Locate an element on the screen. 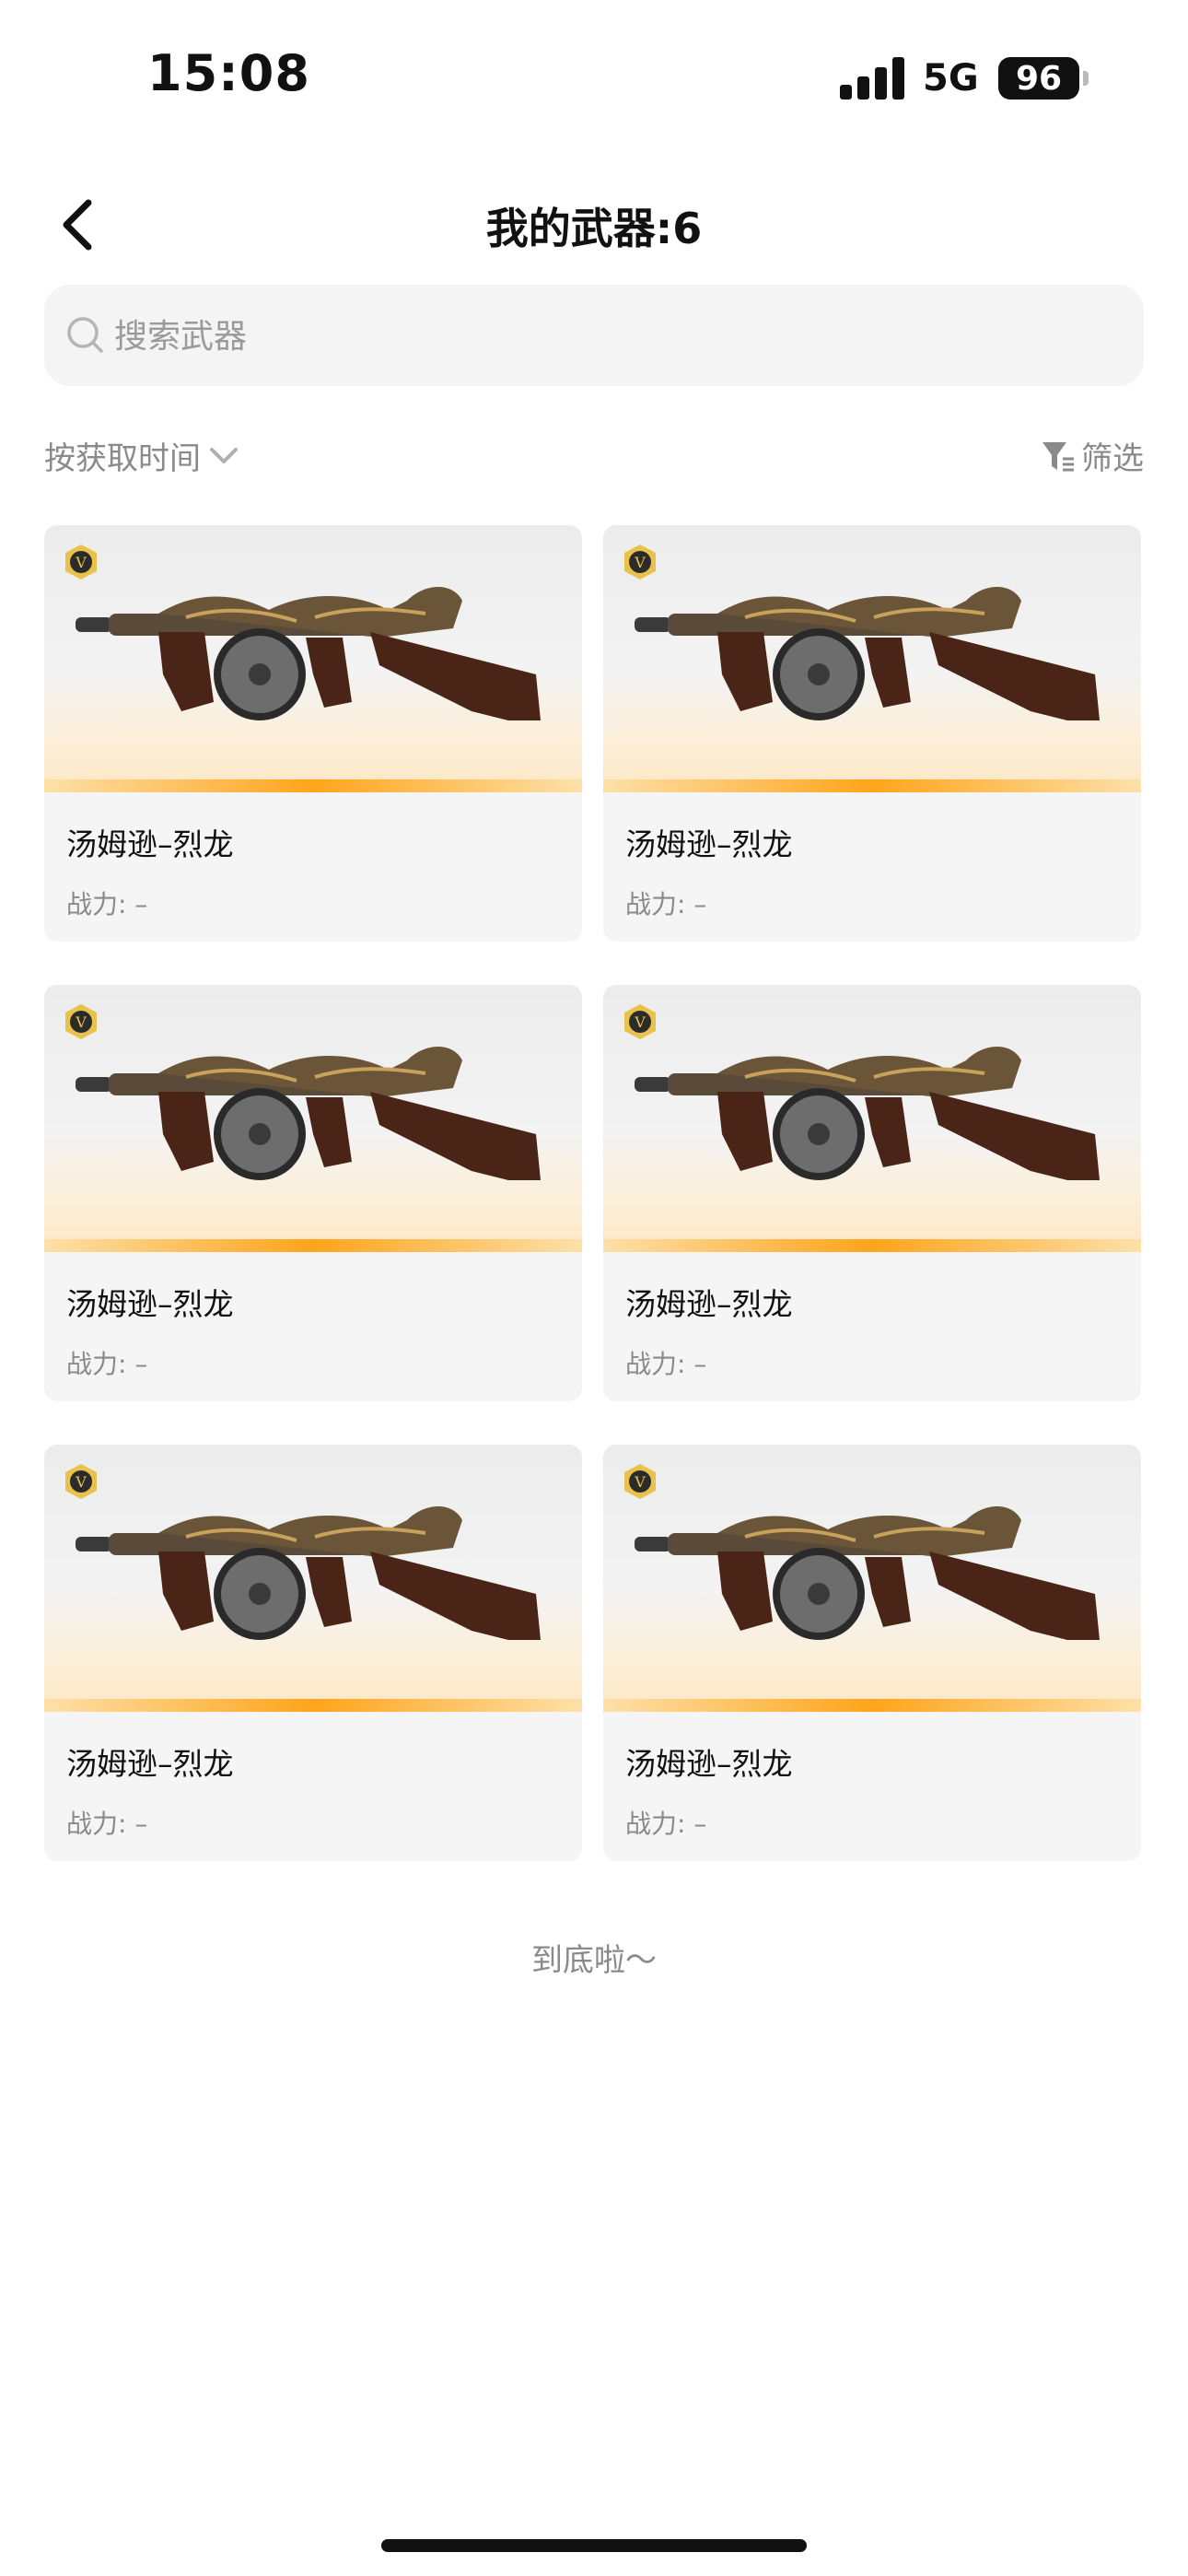 The width and height of the screenshot is (1188, 2576). search-input is located at coordinates (611, 336).